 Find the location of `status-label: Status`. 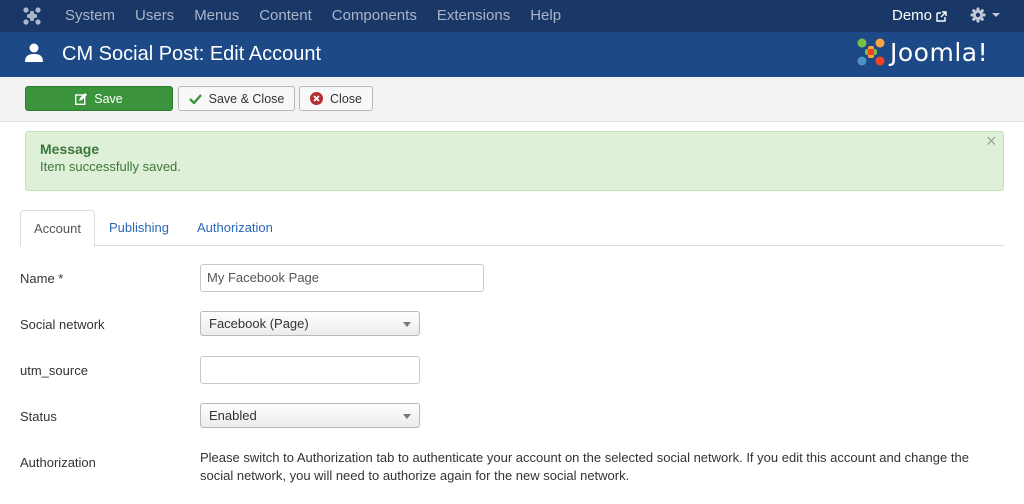

status-label: Status is located at coordinates (38, 416).